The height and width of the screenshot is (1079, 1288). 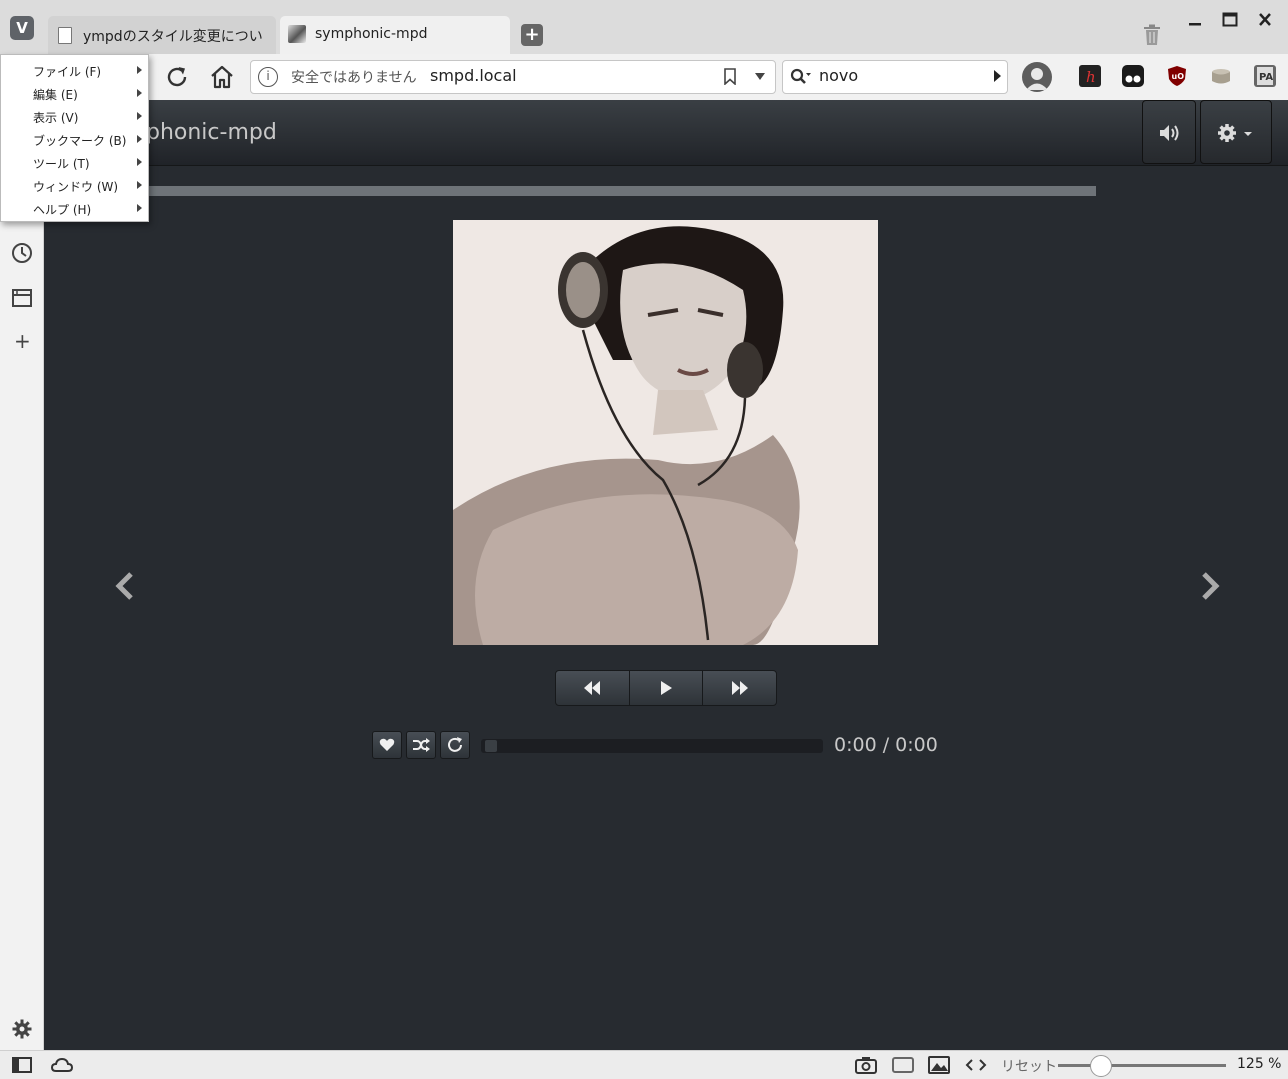 I want to click on volume-button, so click(x=1169, y=132).